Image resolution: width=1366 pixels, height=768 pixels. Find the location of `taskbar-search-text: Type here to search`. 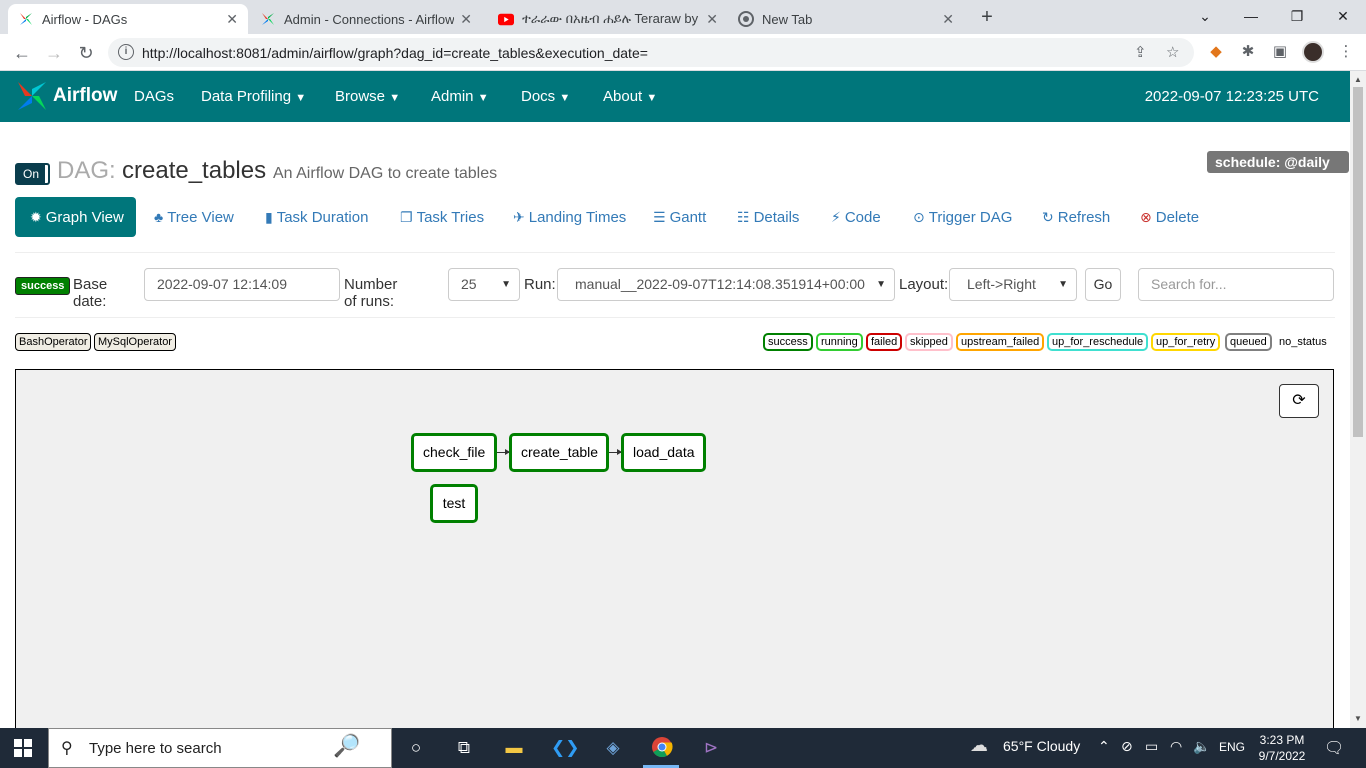

taskbar-search-text: Type here to search is located at coordinates (155, 748).